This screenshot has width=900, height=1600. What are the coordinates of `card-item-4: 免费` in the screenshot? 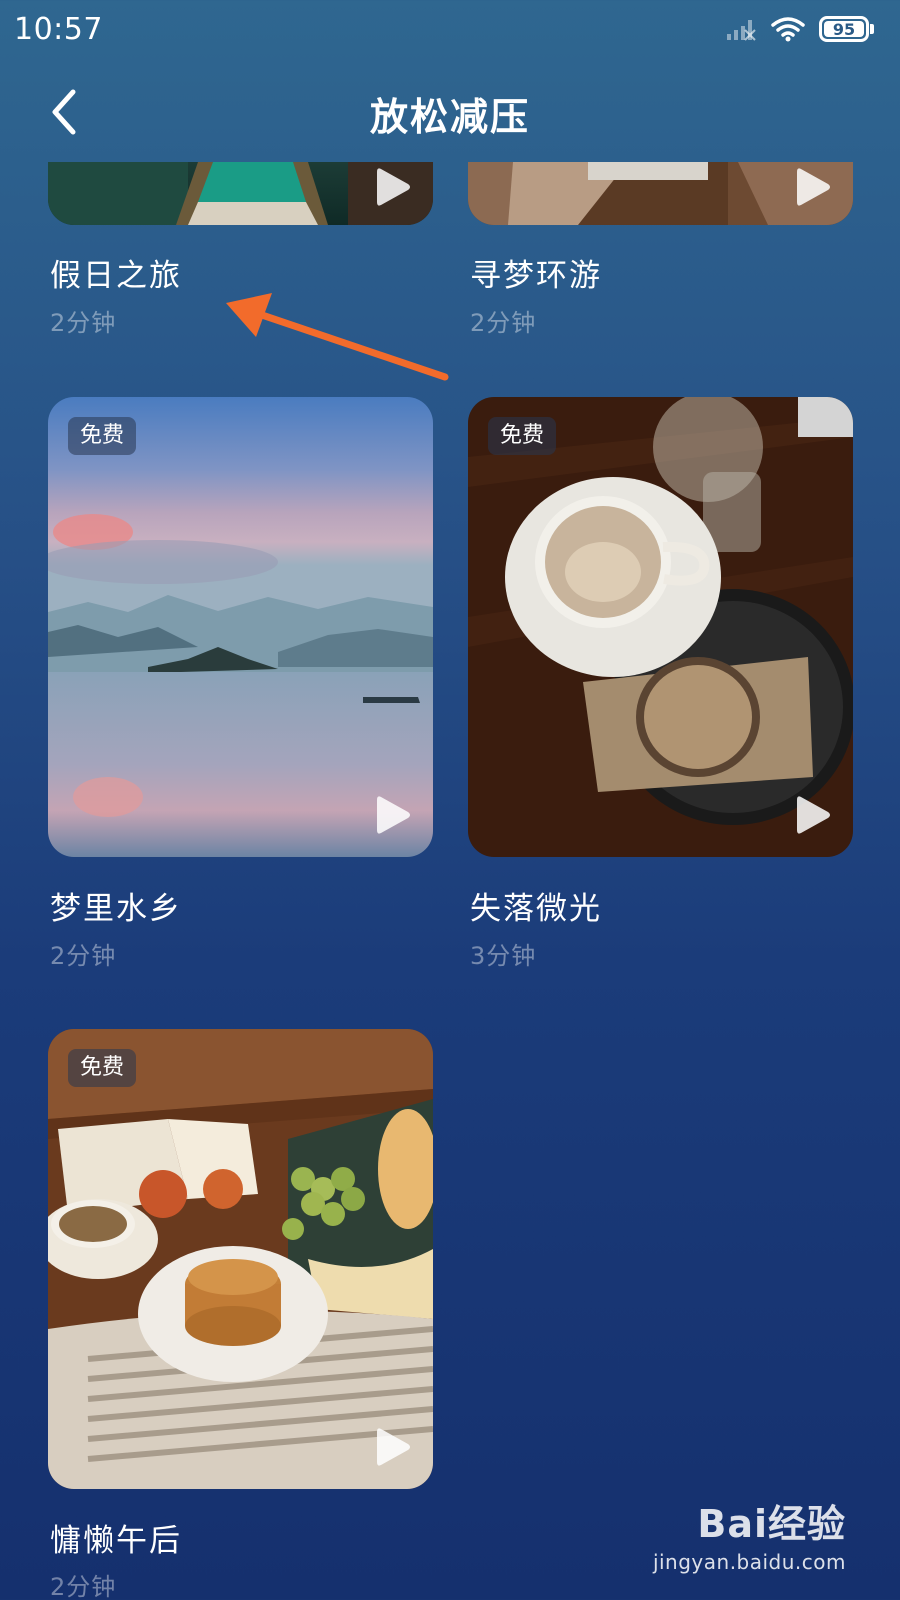 It's located at (660, 627).